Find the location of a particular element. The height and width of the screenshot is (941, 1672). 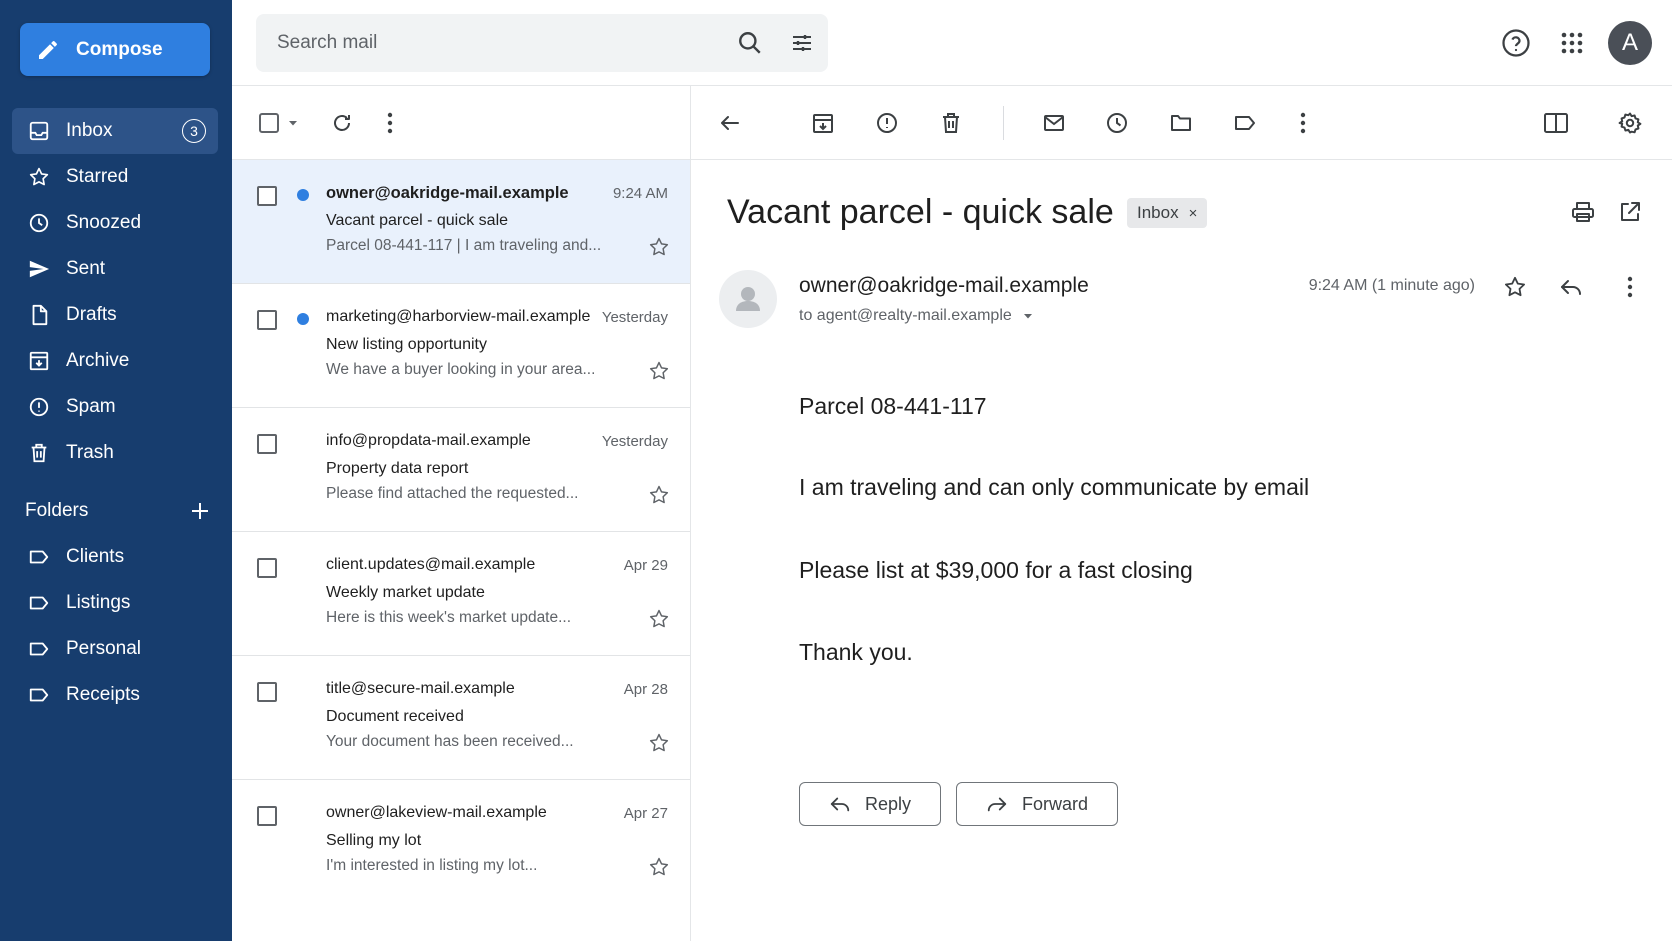

search-bar: Search mail is located at coordinates (542, 43).